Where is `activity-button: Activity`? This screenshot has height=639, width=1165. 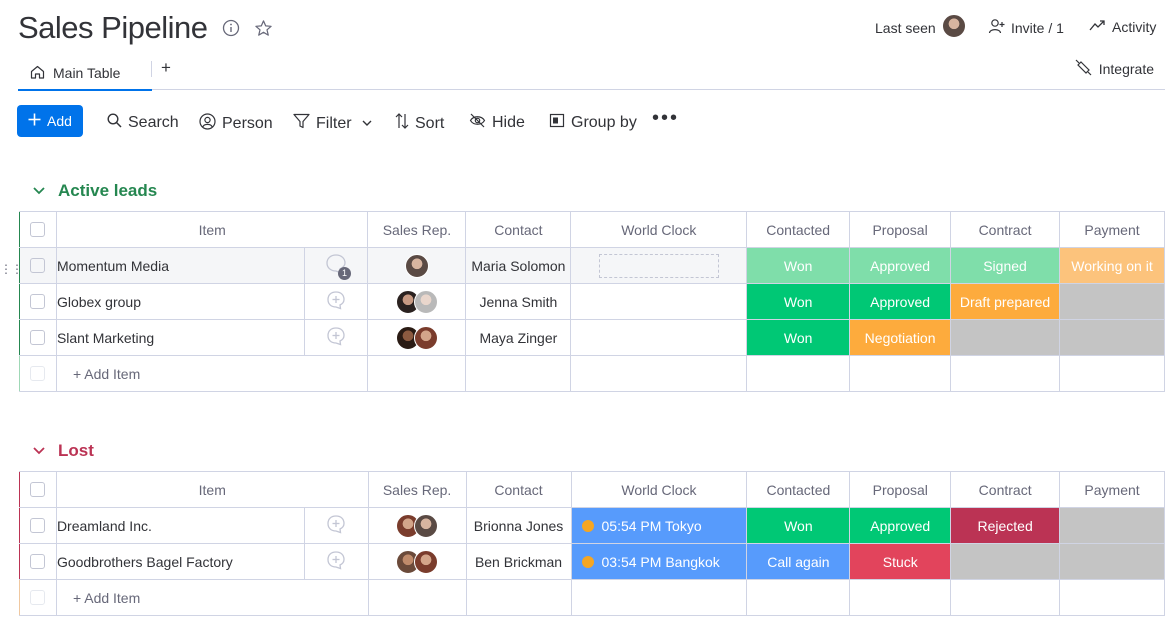 activity-button: Activity is located at coordinates (1122, 26).